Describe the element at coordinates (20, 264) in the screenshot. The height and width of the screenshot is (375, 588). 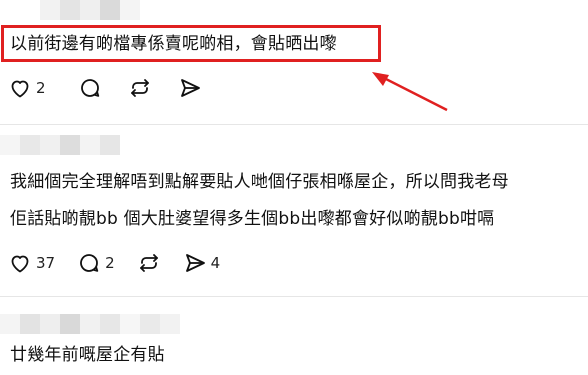
I see `heart-icon` at that location.